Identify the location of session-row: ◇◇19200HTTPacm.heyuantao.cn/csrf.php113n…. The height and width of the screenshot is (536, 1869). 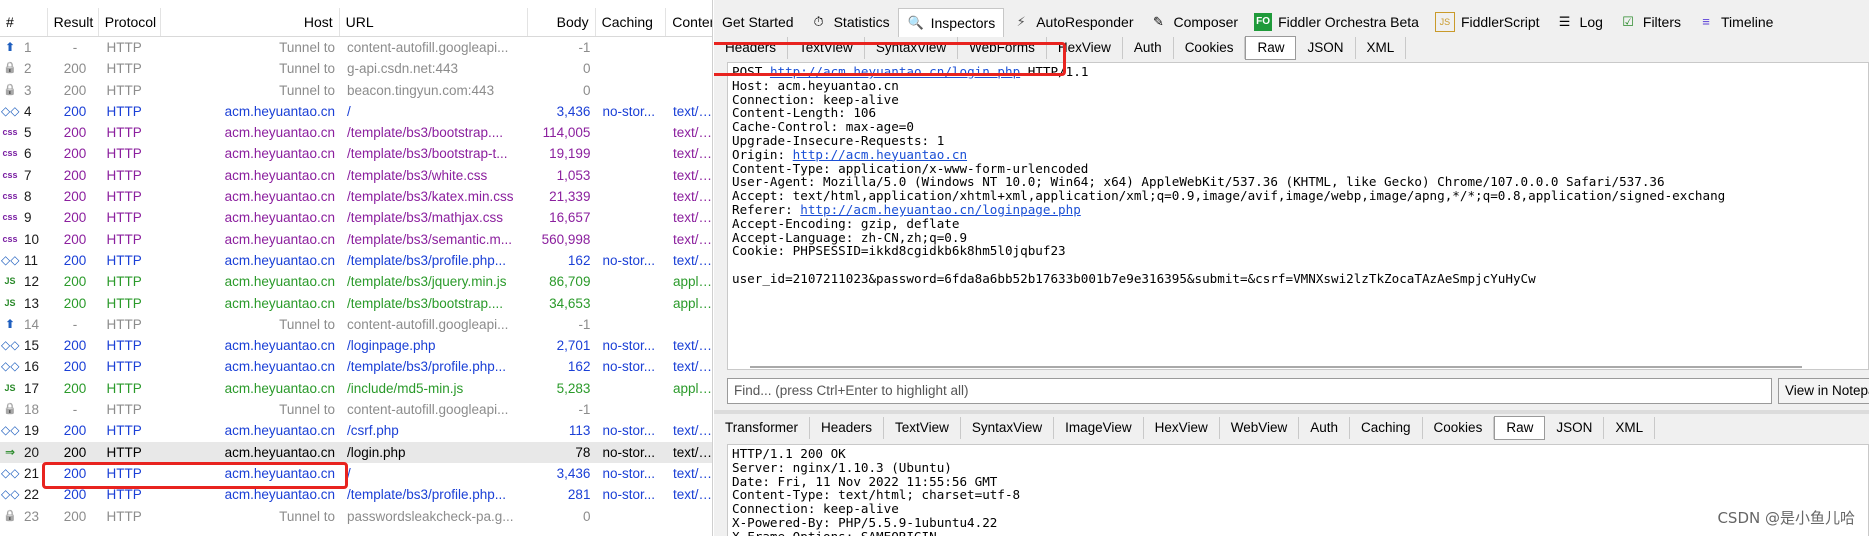
(356, 430).